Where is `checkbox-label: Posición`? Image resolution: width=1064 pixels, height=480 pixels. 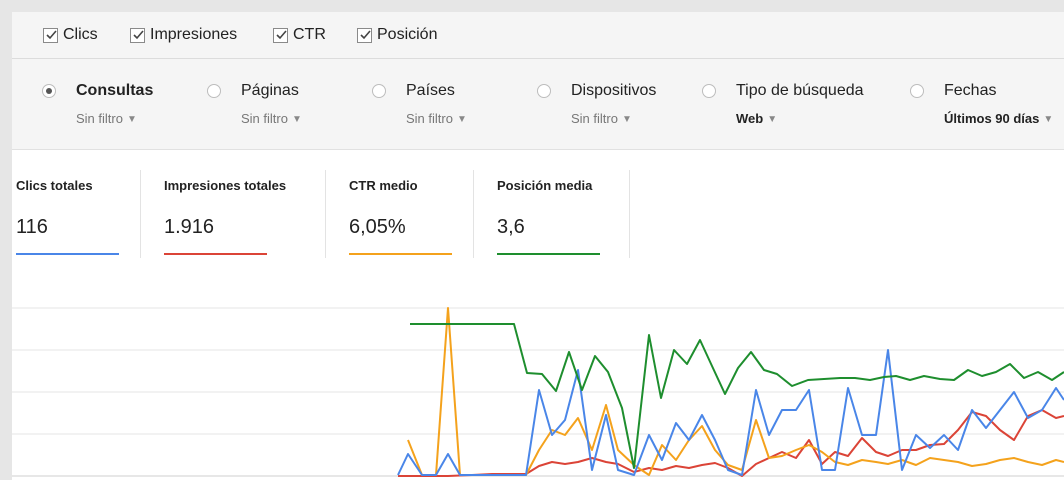 checkbox-label: Posición is located at coordinates (407, 34).